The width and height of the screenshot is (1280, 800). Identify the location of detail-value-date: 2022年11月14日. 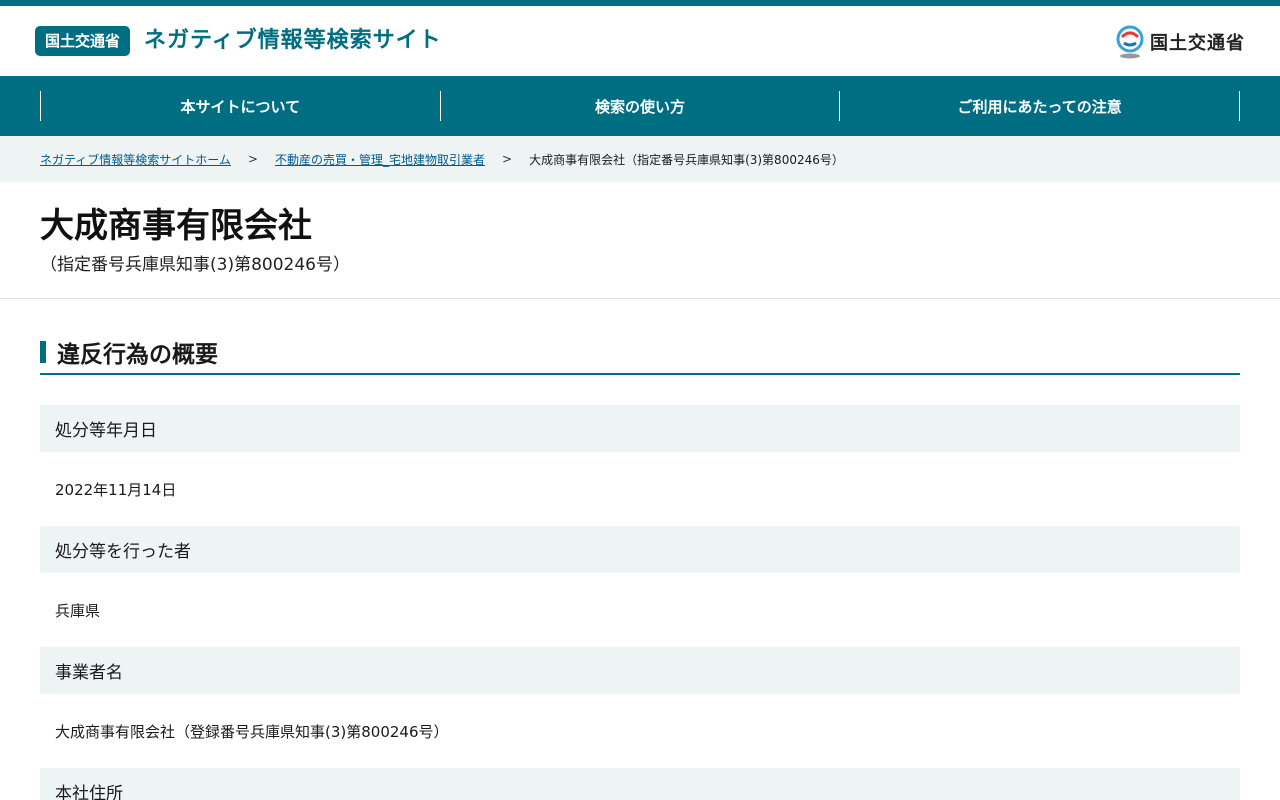
(116, 489).